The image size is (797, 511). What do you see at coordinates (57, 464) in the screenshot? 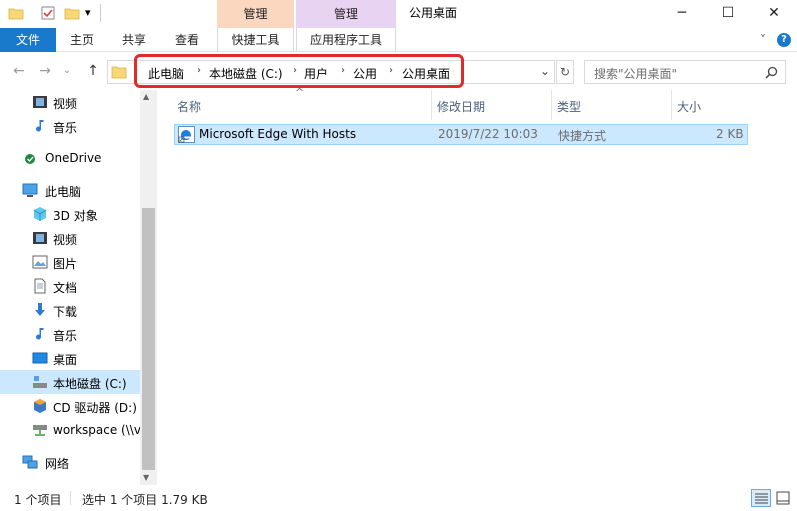
I see `nav-label: 网络` at bounding box center [57, 464].